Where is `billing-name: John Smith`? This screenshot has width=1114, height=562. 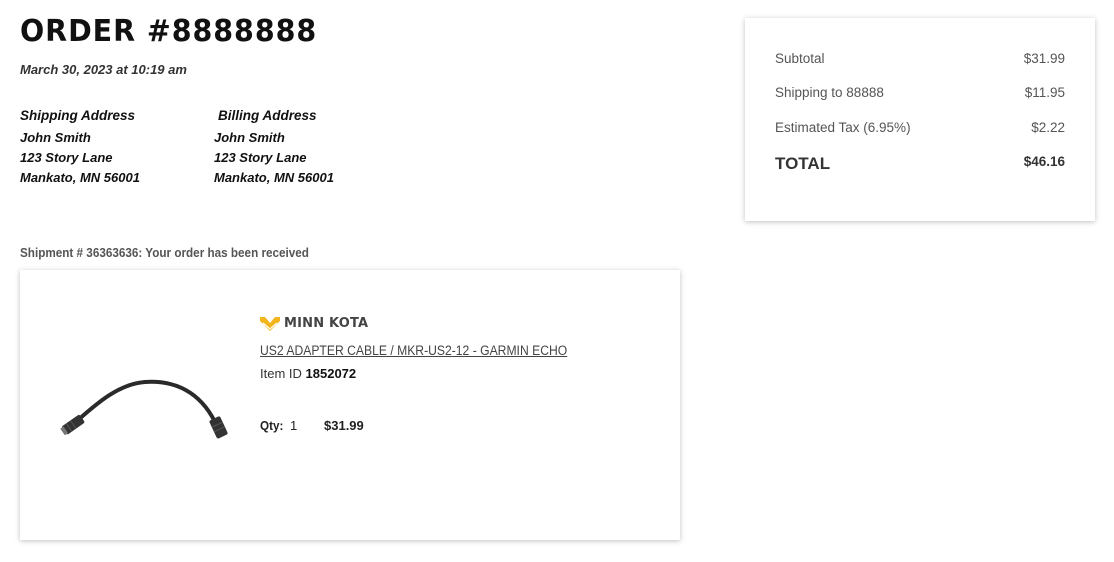 billing-name: John Smith is located at coordinates (249, 137).